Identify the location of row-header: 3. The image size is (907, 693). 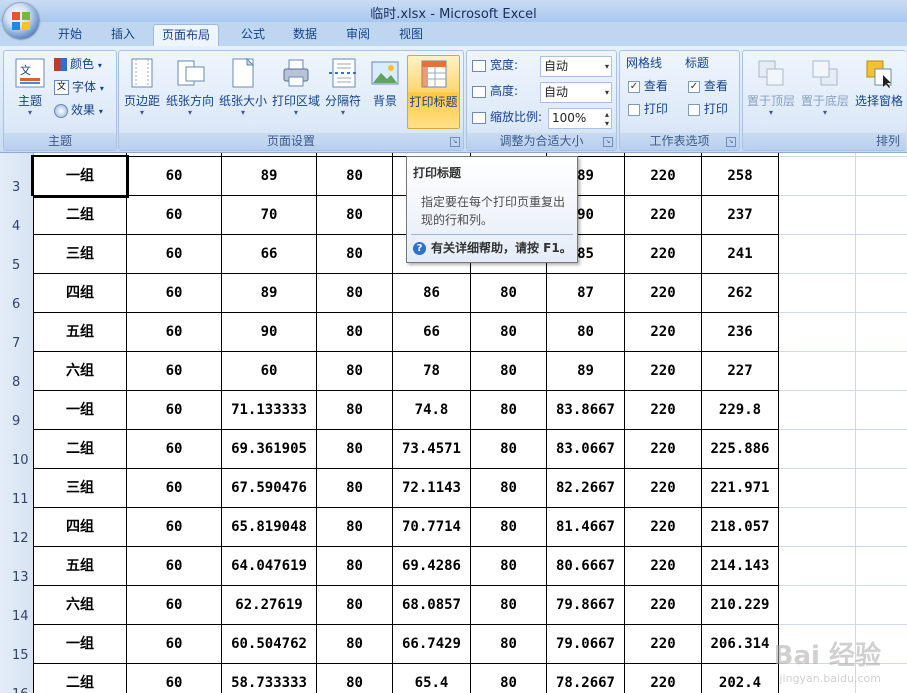
(17, 177).